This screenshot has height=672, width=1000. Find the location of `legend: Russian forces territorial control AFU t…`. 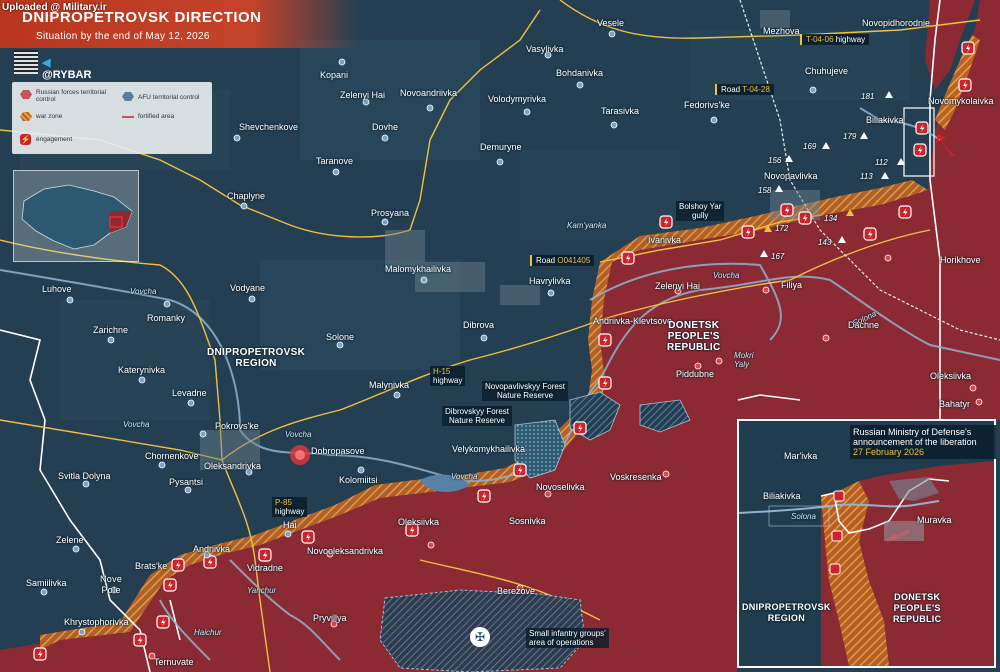

legend: Russian forces territorial control AFU t… is located at coordinates (112, 118).